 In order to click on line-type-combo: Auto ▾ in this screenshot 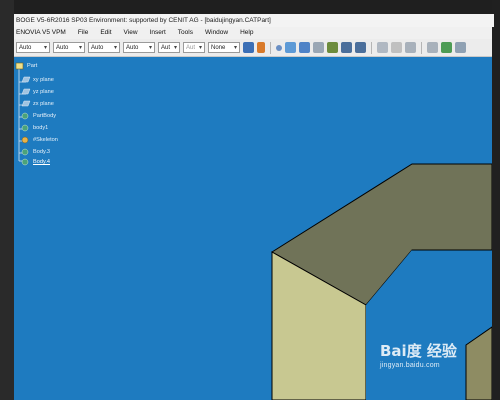, I will do `click(139, 47)`.